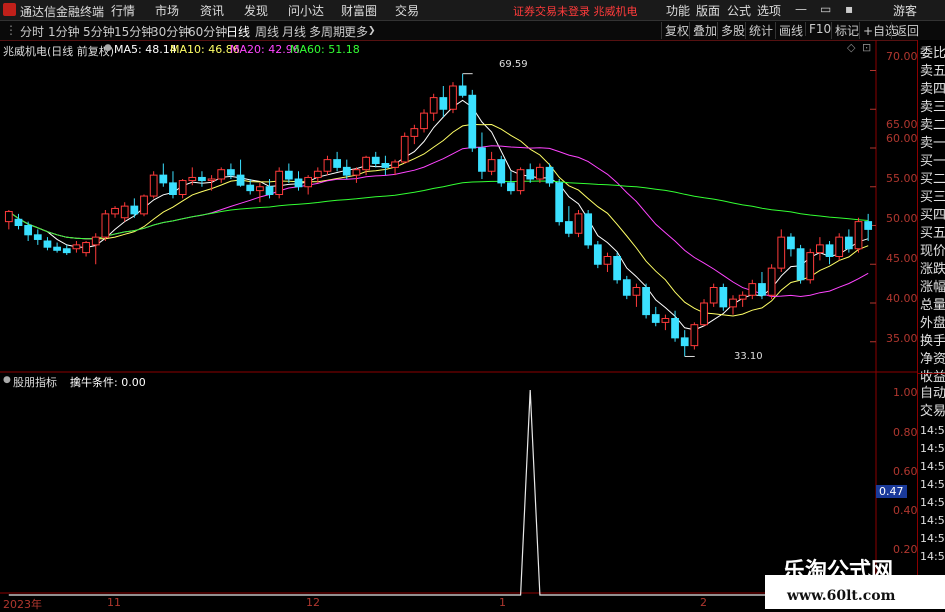  I want to click on tick-time-5: 14:56, so click(932, 502).